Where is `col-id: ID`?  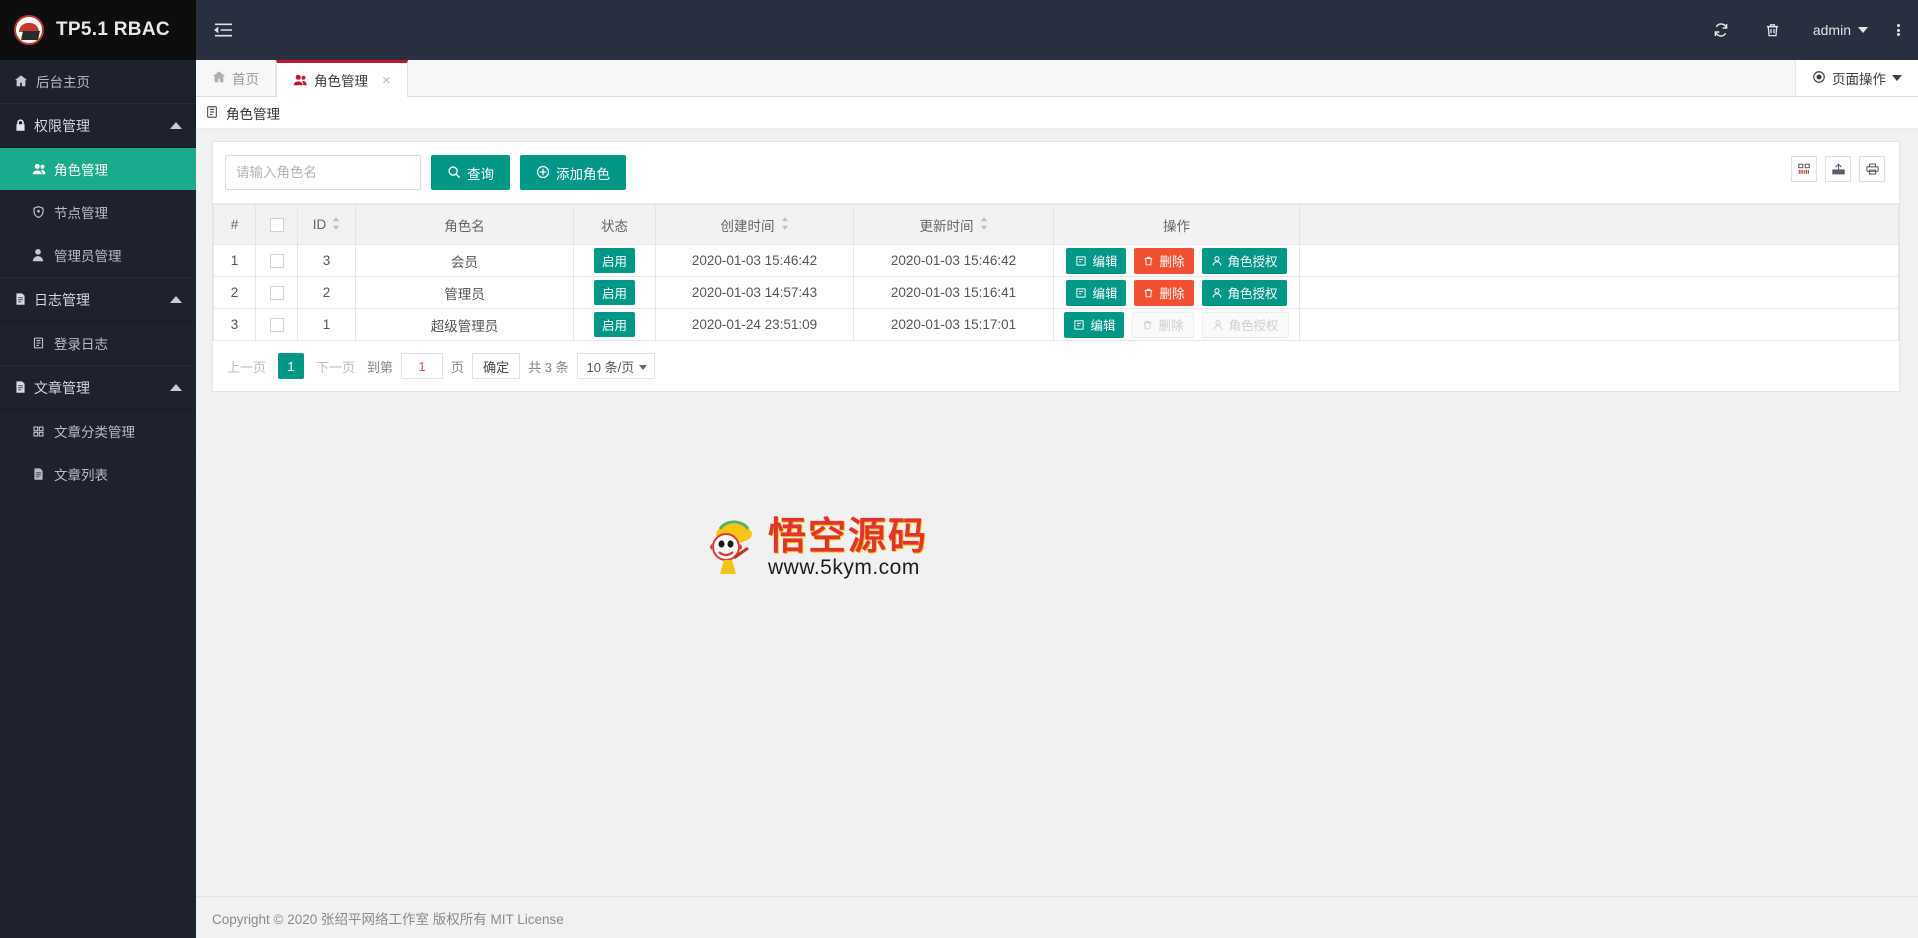 col-id: ID is located at coordinates (326, 224).